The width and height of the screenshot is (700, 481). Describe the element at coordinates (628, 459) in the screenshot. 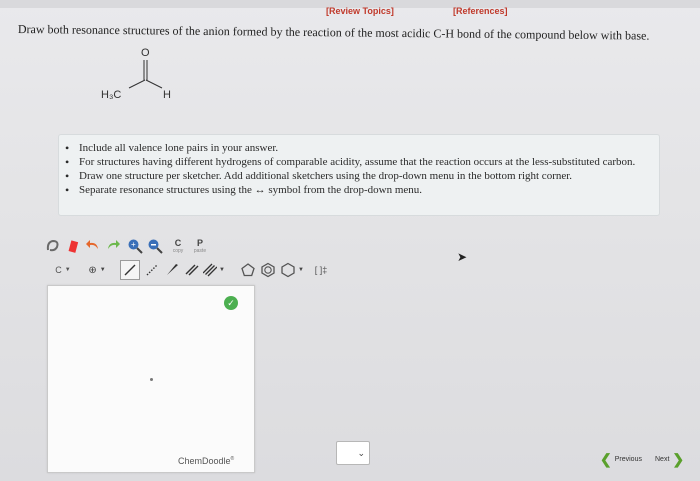

I see `previous-label: Previous` at that location.